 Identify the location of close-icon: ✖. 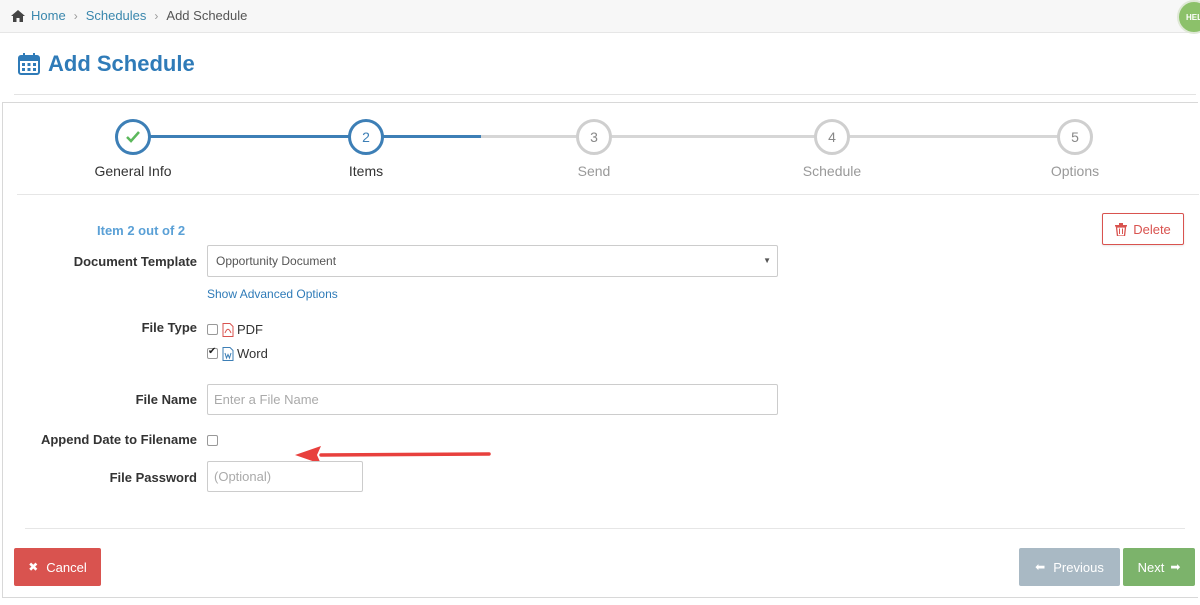
(33, 567).